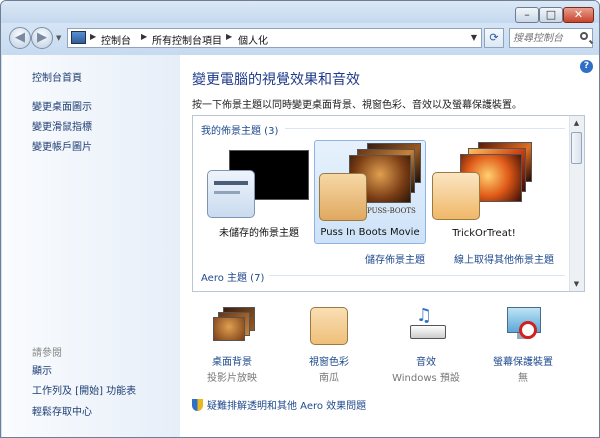  Describe the element at coordinates (343, 197) in the screenshot. I see `puss-color-swatch` at that location.